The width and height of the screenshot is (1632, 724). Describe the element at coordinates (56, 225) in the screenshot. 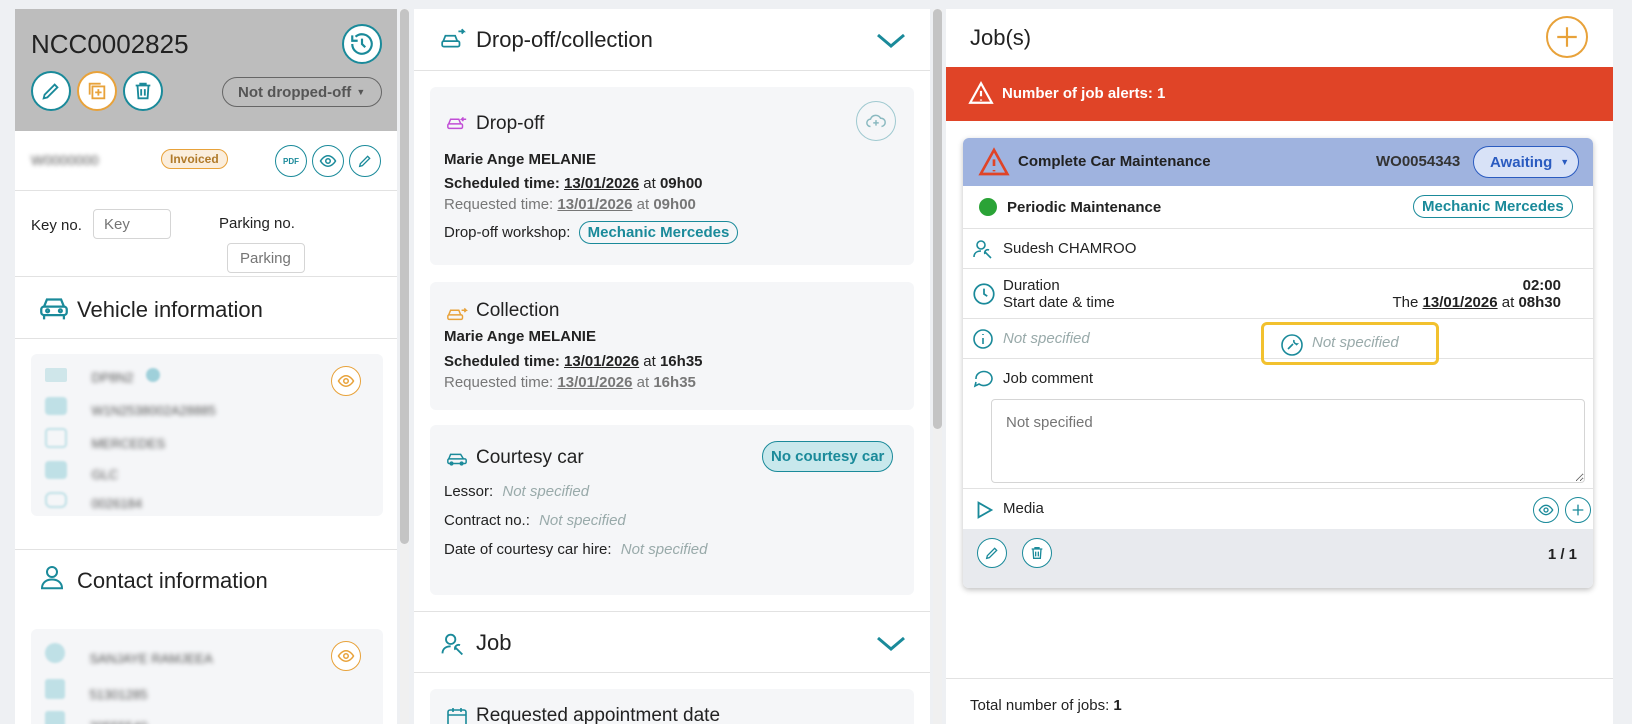

I see `key-label: Key no.` at that location.